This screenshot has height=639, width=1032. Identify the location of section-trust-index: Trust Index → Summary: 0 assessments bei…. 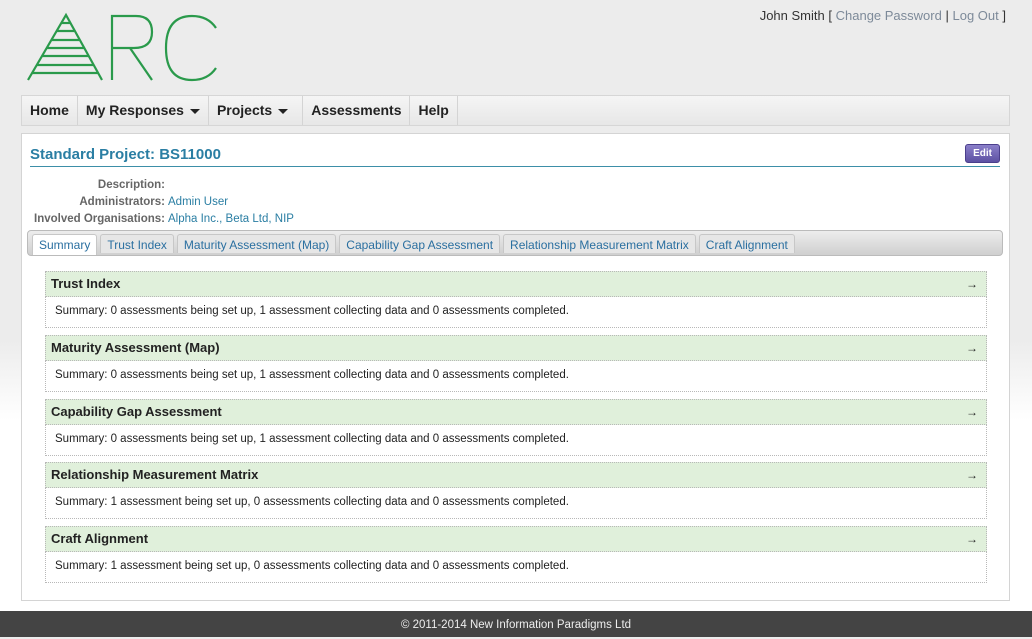
(516, 299).